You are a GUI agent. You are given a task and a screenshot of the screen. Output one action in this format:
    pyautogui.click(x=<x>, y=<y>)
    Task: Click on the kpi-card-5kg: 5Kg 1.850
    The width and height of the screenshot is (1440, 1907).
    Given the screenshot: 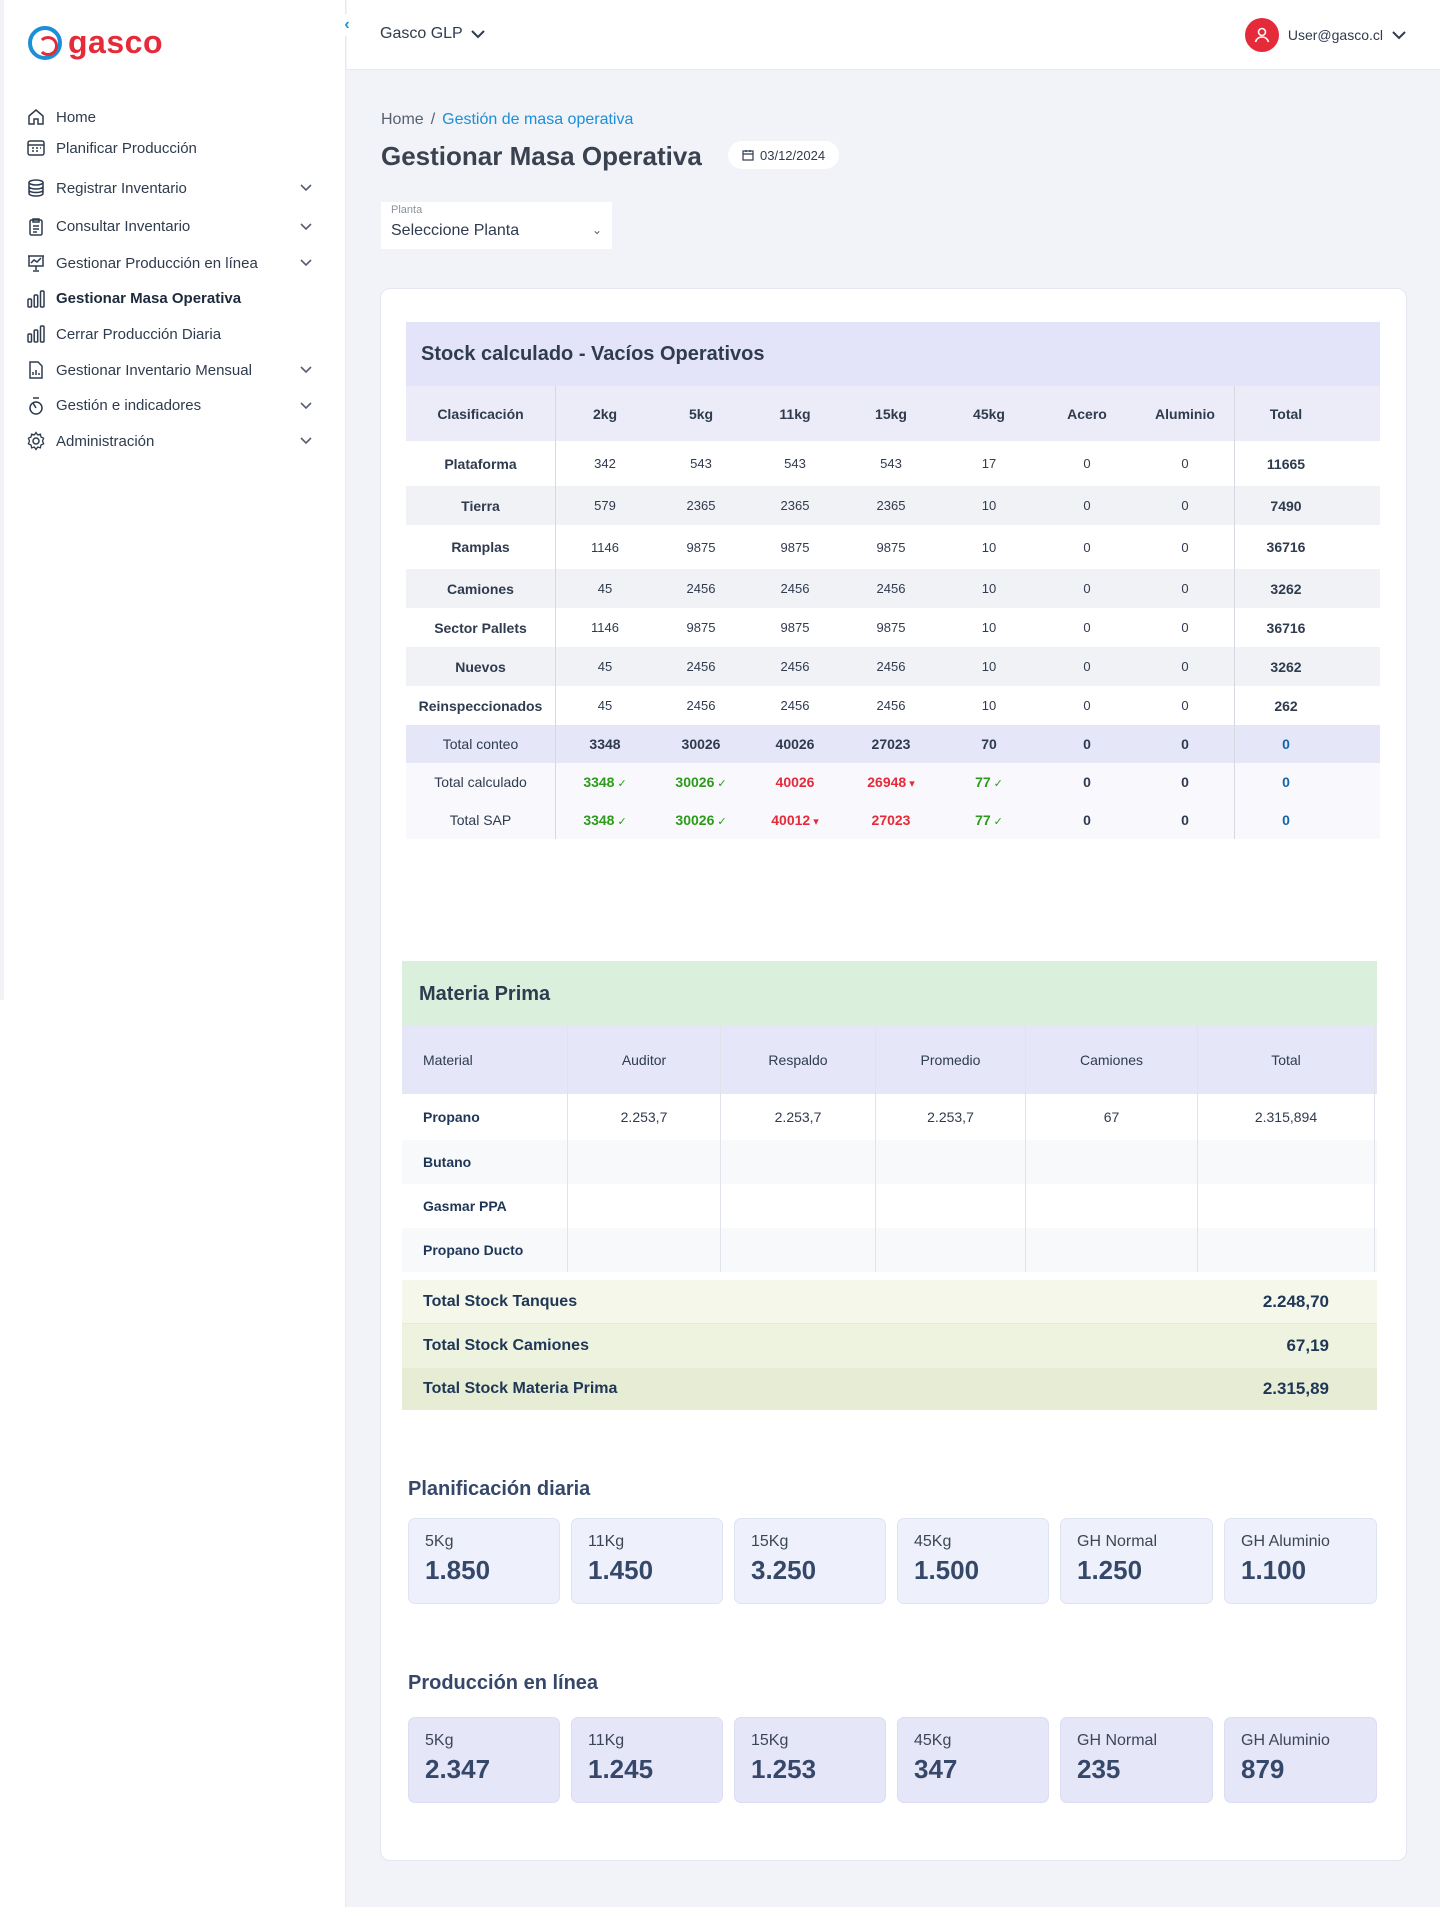 What is the action you would take?
    pyautogui.click(x=484, y=1561)
    